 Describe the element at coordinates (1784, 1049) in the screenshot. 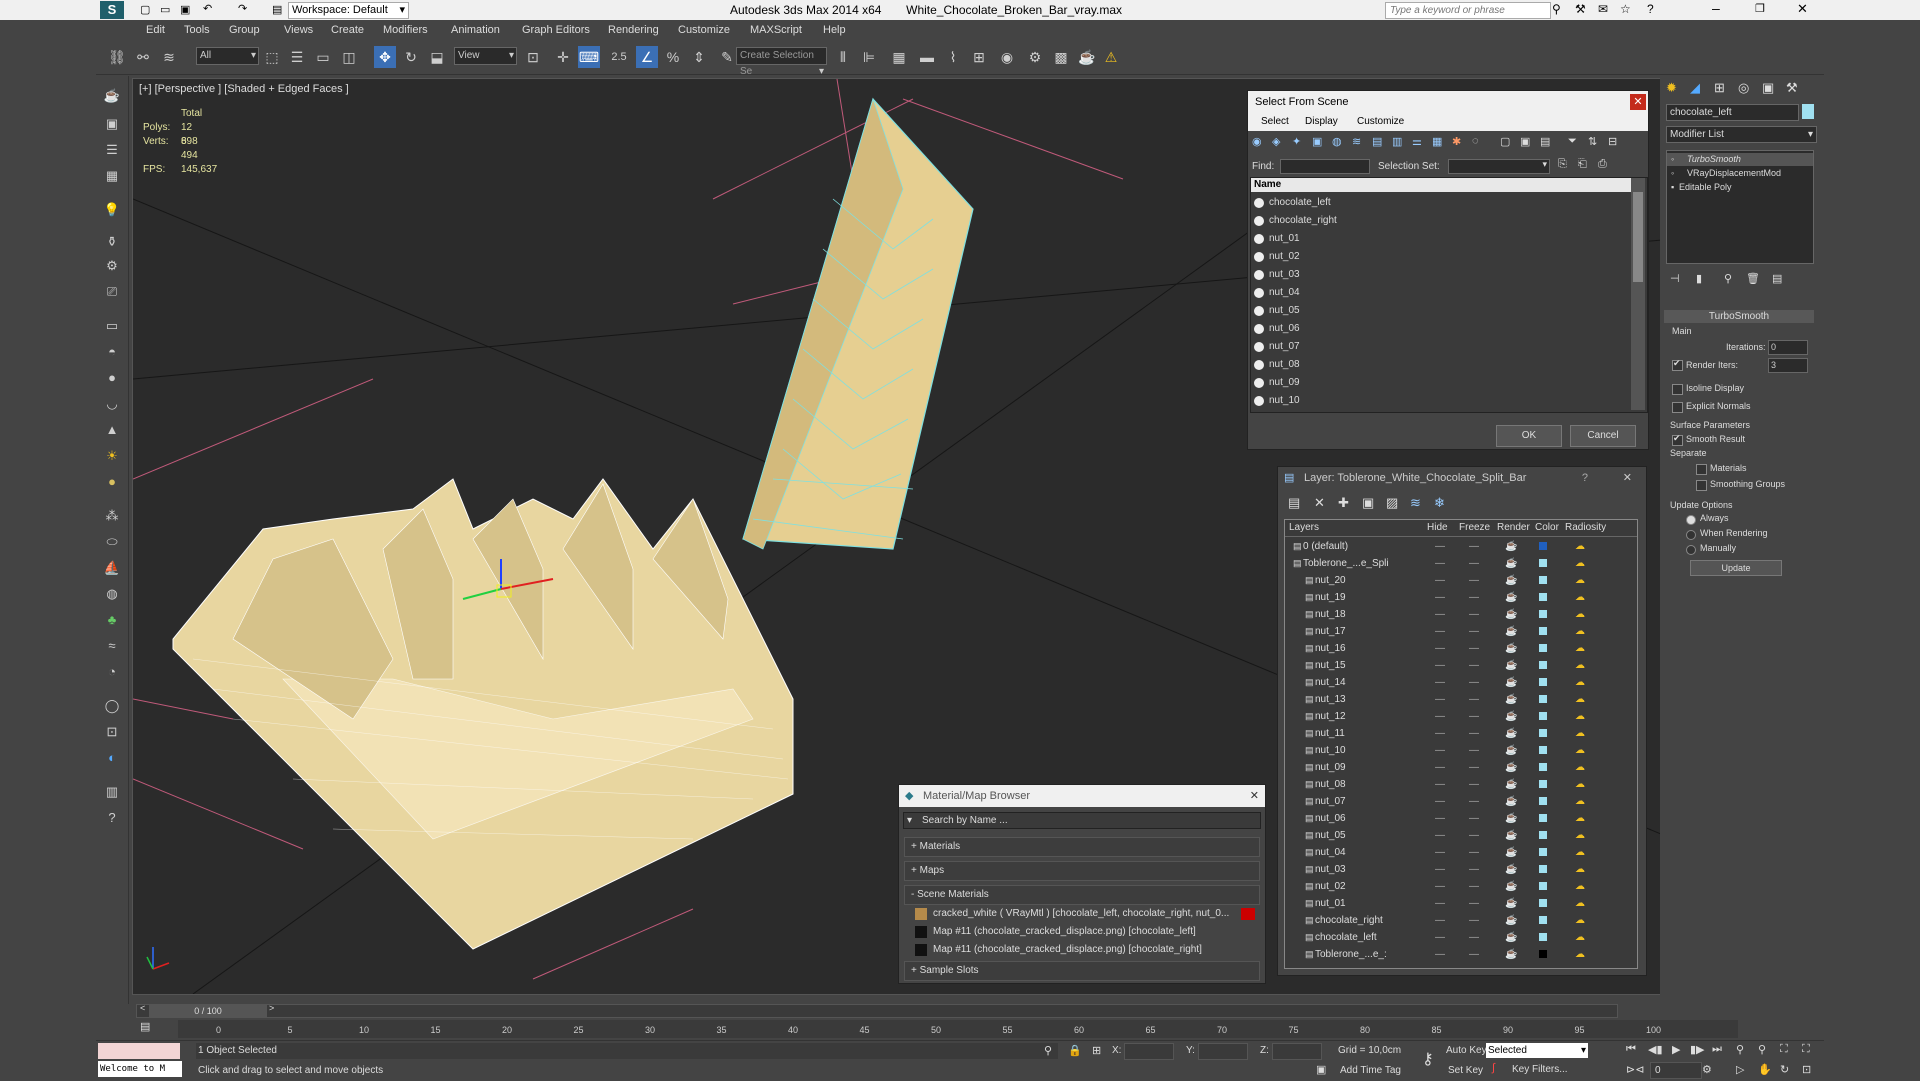

I see `zoom-extents-icon: ⛶` at that location.